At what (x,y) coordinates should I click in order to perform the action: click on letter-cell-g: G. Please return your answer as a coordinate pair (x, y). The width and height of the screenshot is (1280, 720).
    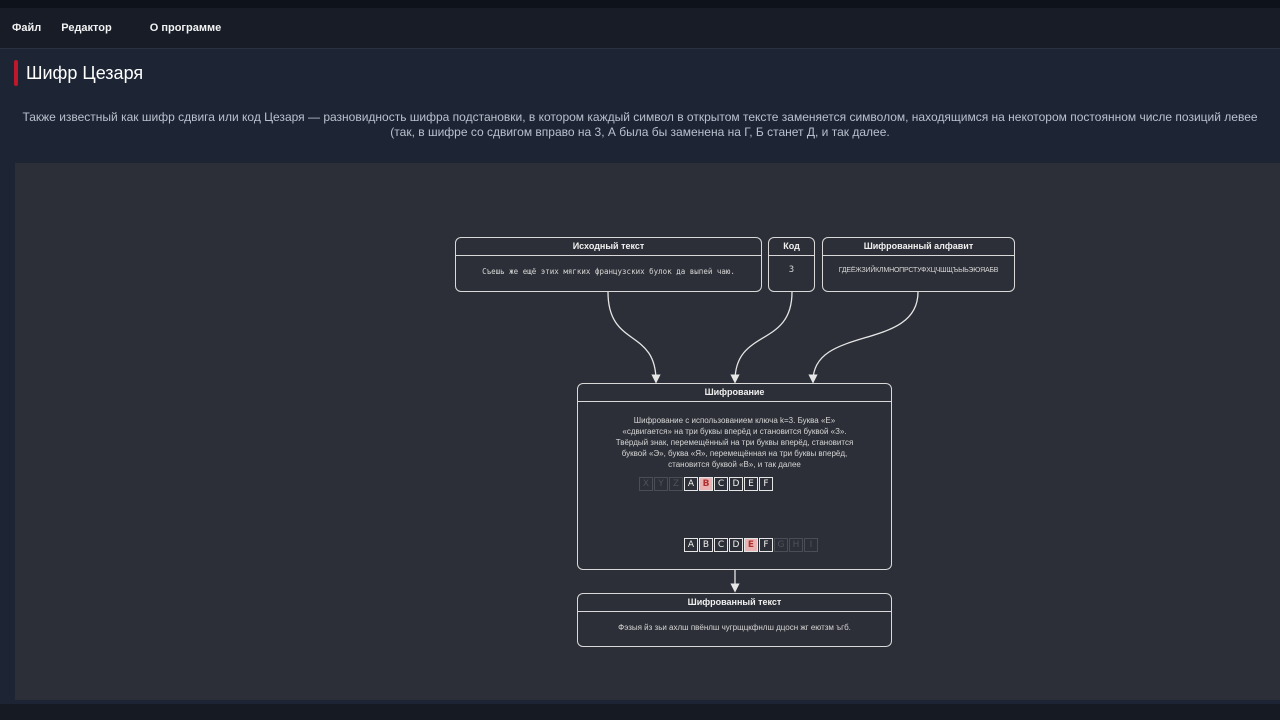
    Looking at the image, I should click on (781, 545).